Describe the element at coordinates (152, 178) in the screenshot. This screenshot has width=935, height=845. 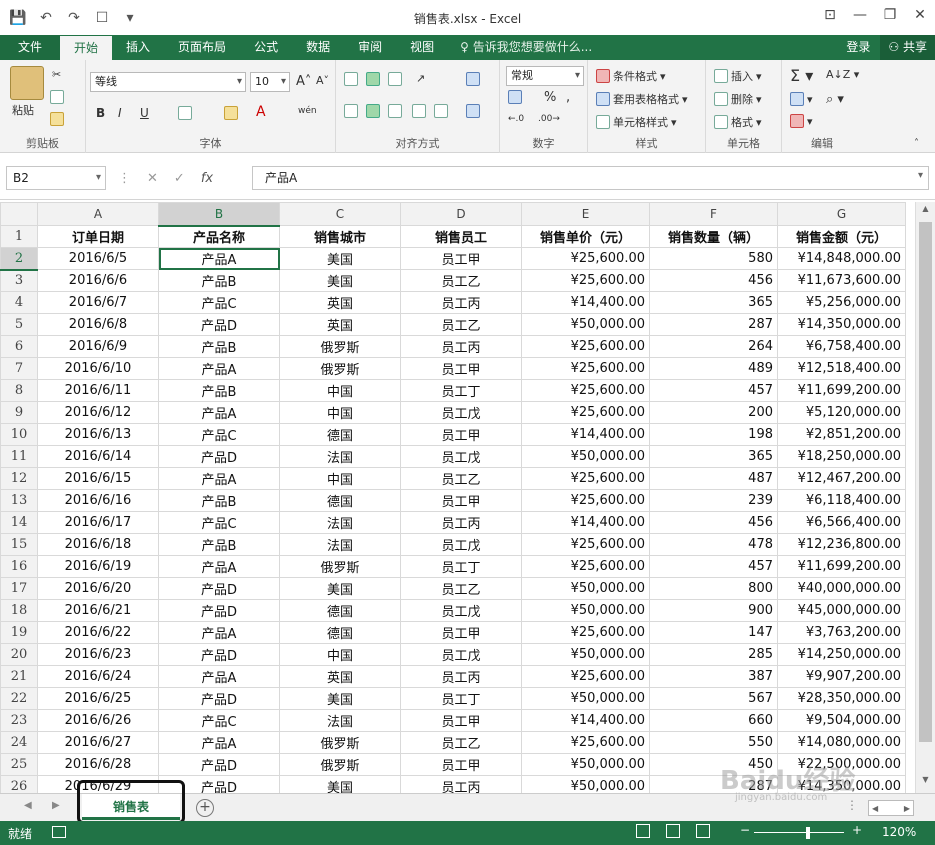
I see `cancel-icon: ✕` at that location.